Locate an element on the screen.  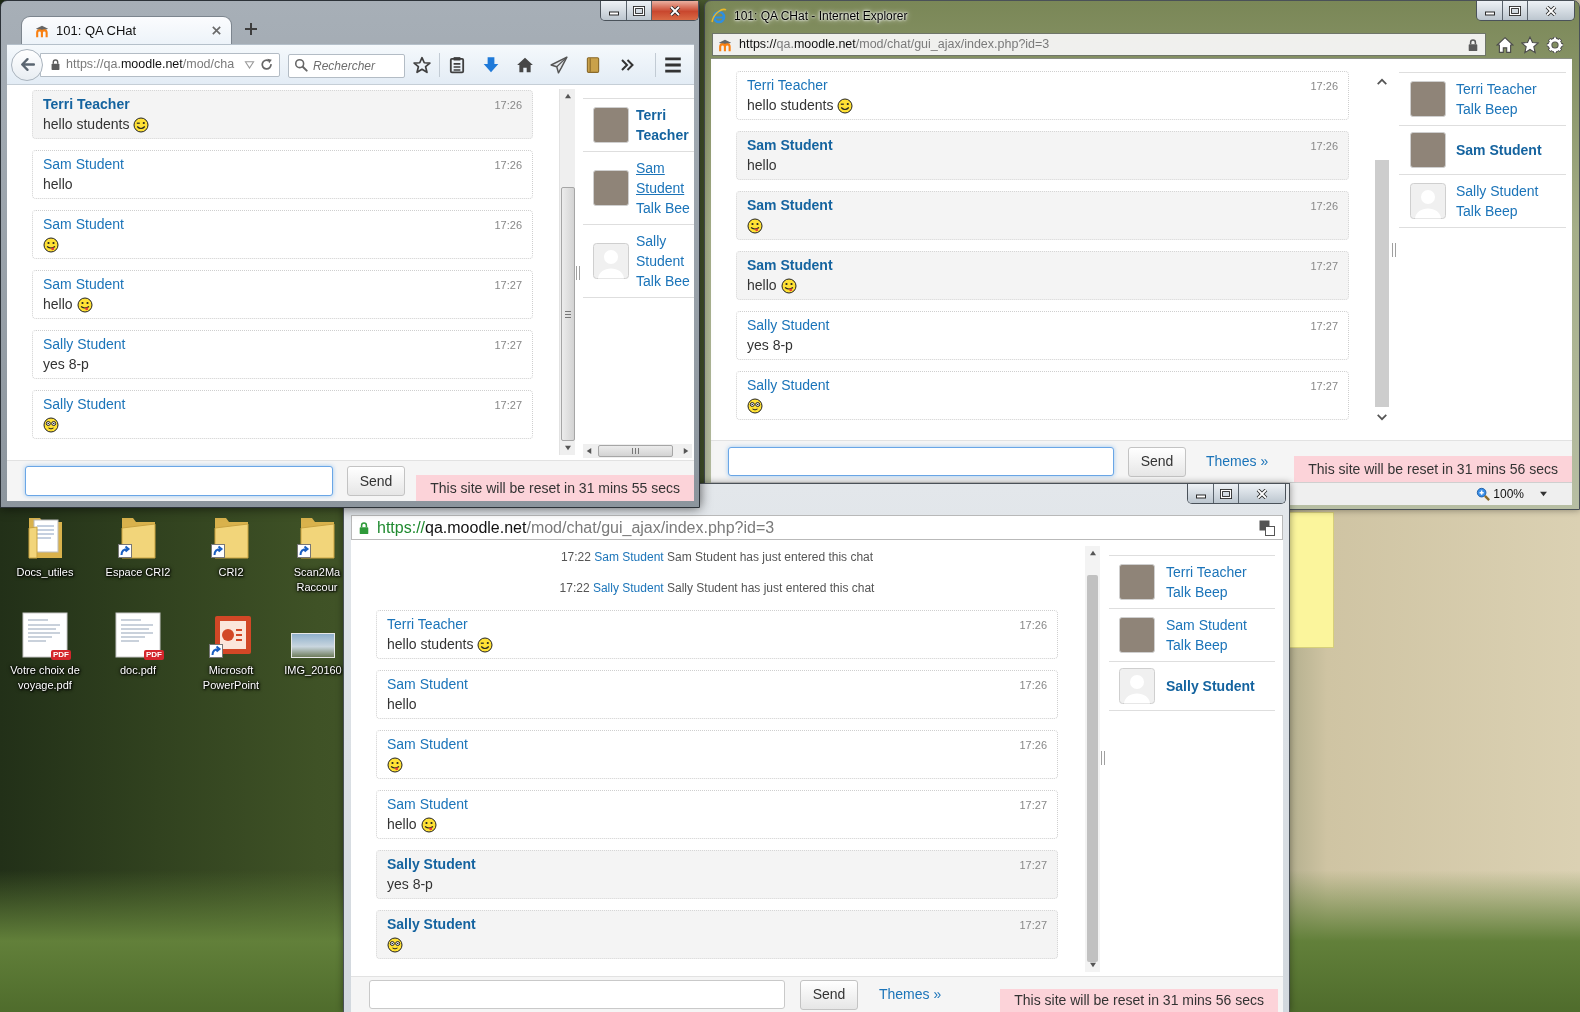
settings-icon is located at coordinates (1555, 44).